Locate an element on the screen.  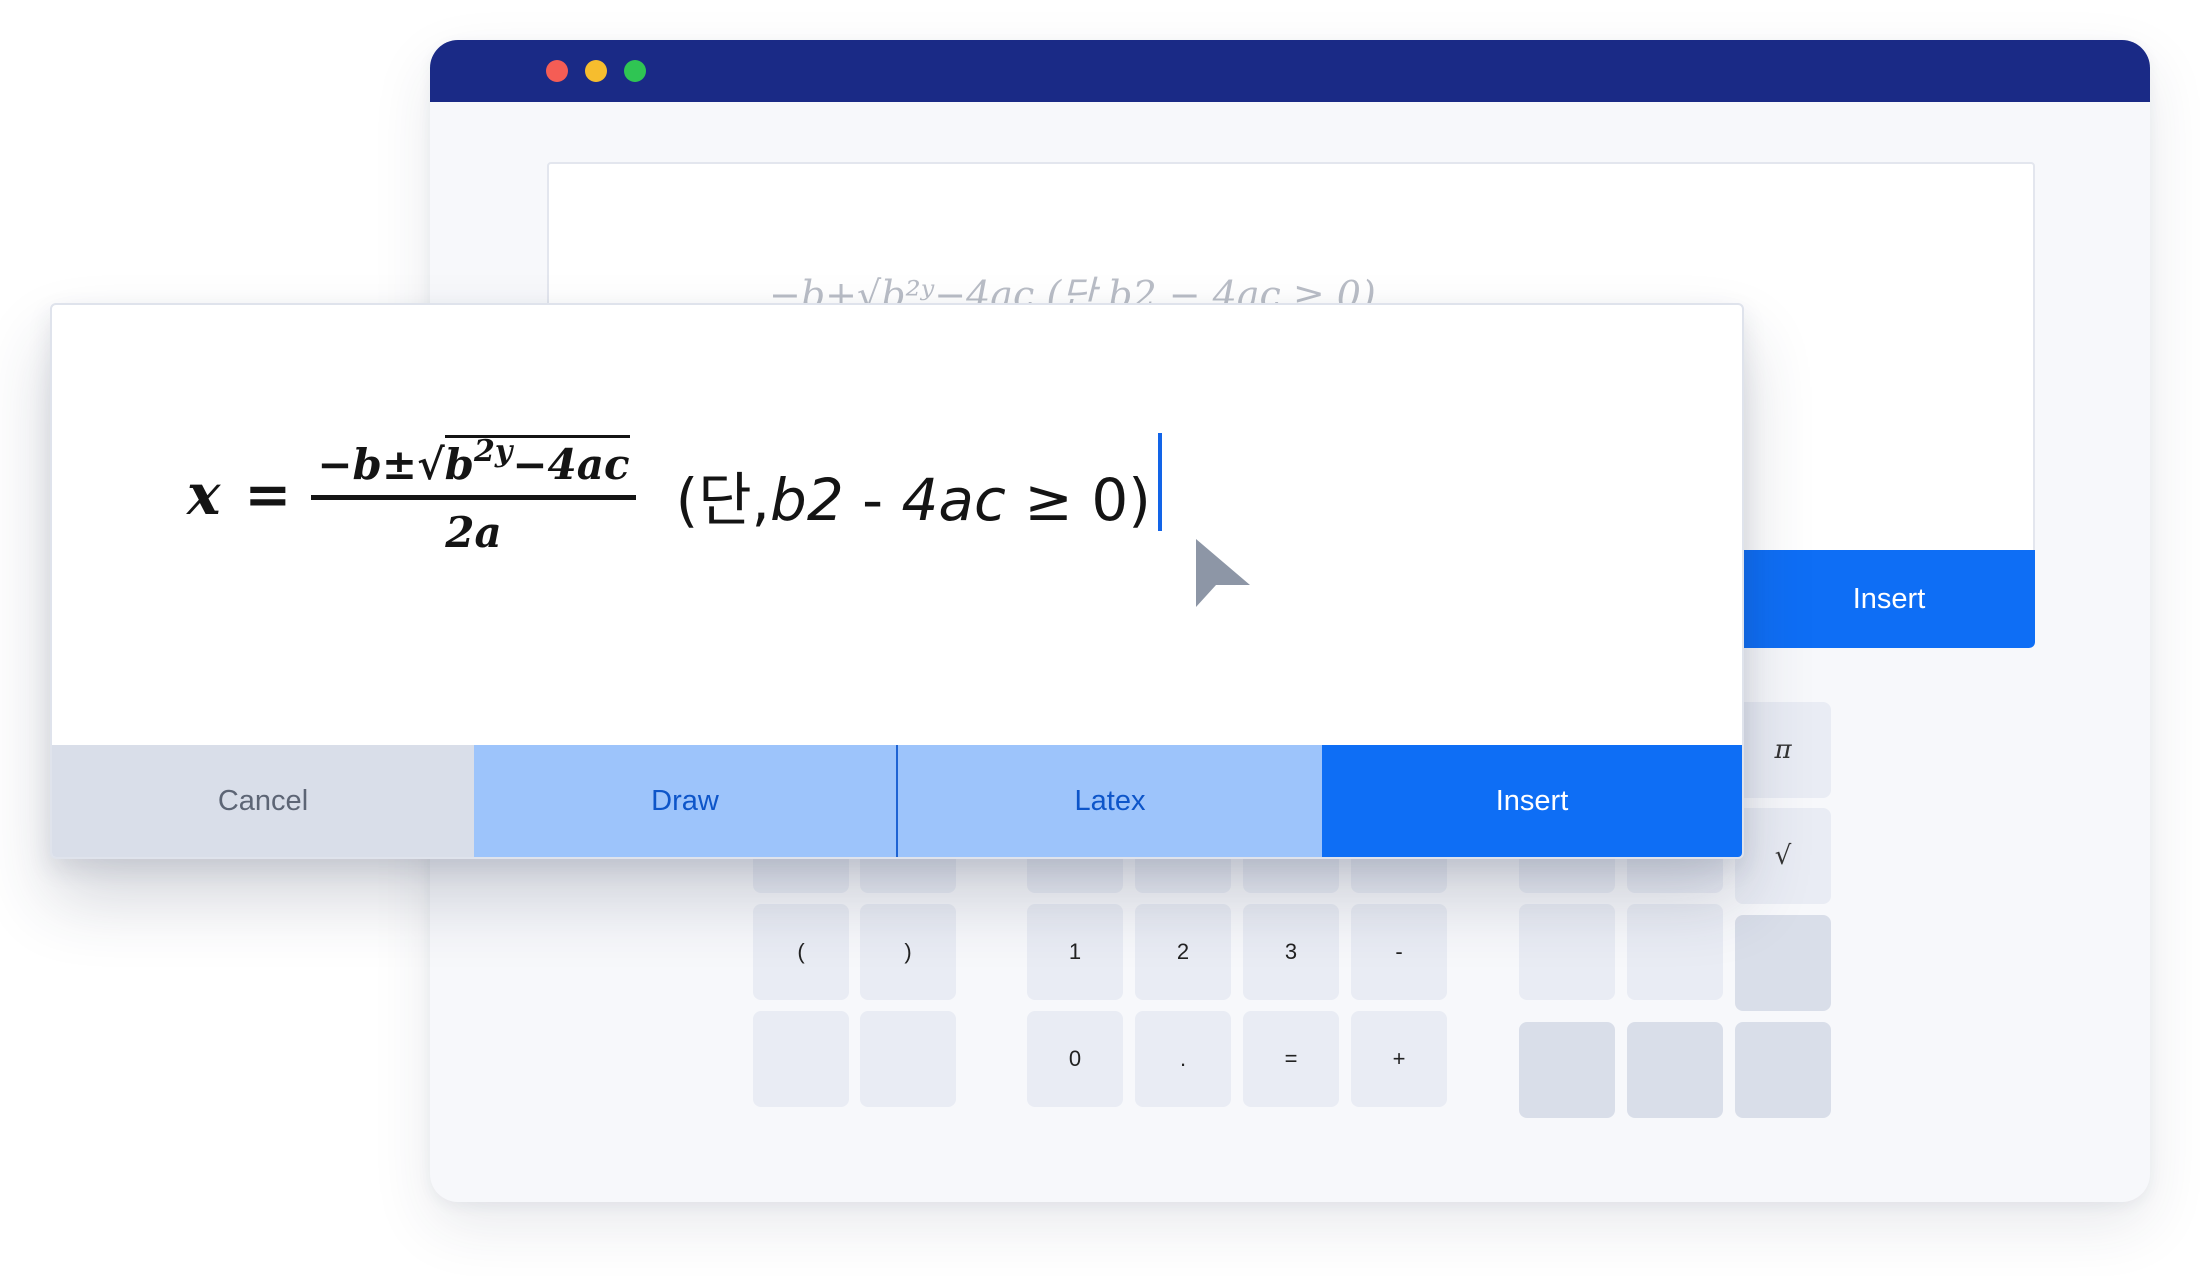
radicand: b2y−4ac is located at coordinates (537, 461).